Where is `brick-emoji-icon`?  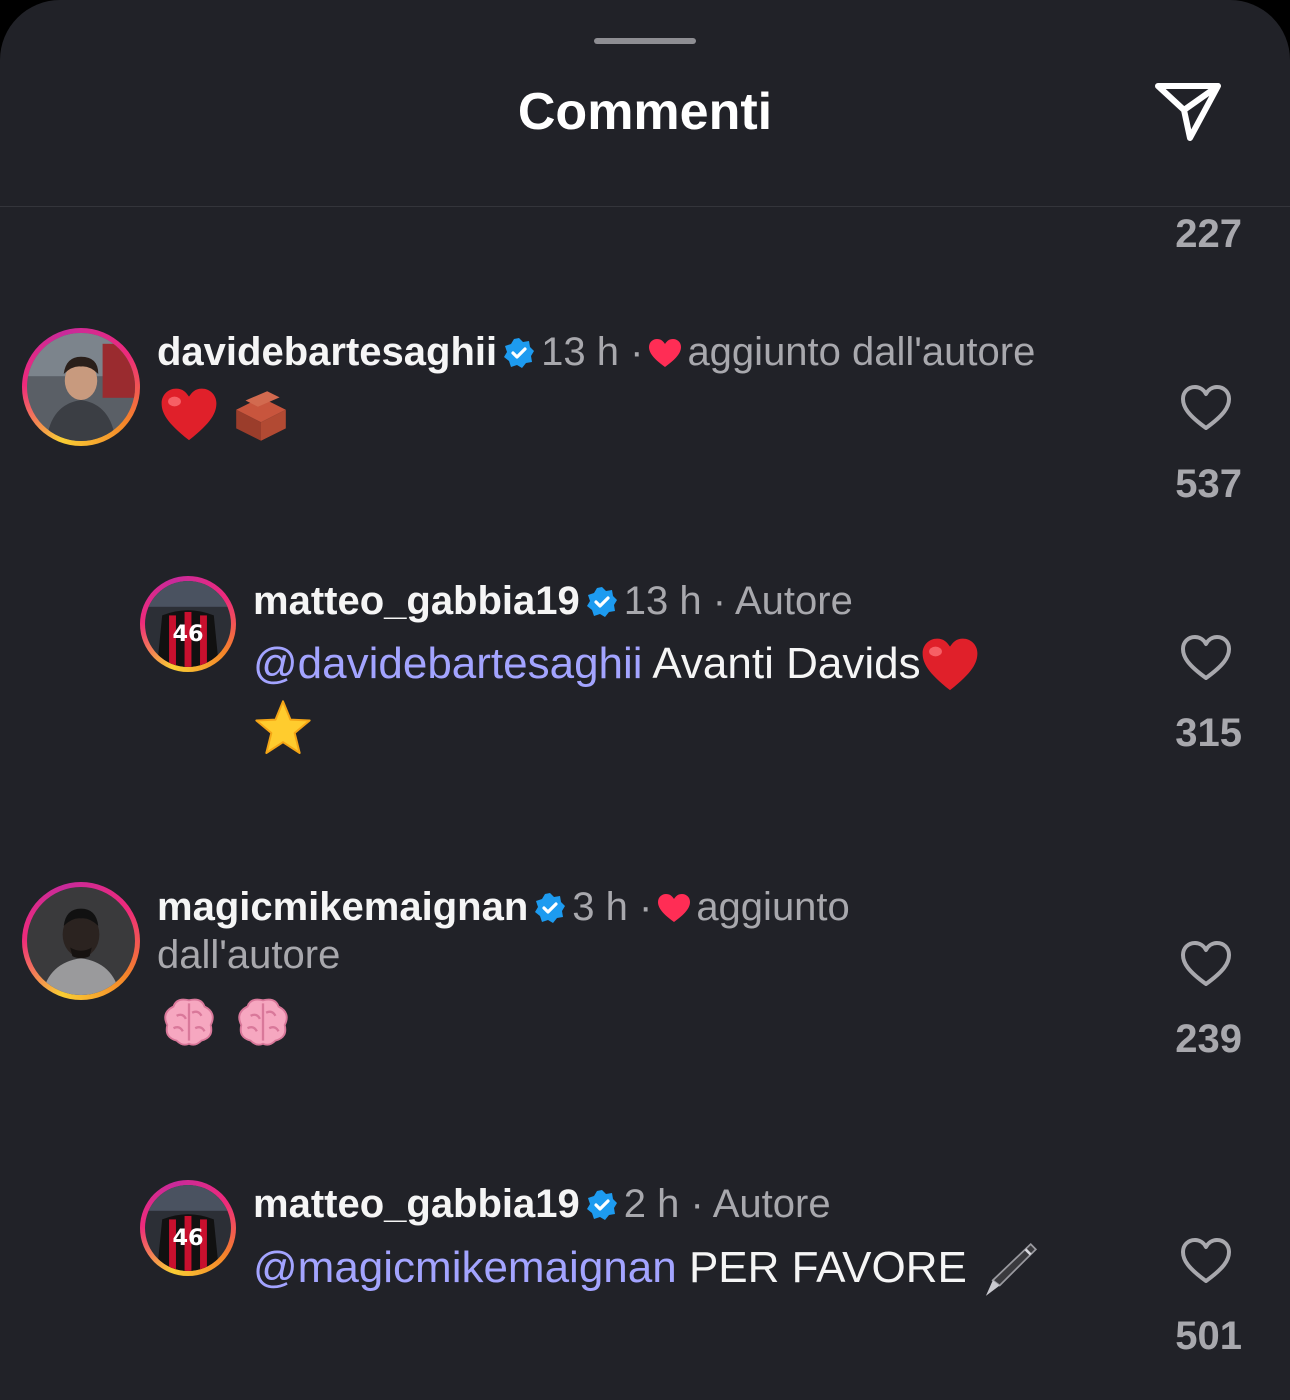 brick-emoji-icon is located at coordinates (261, 416).